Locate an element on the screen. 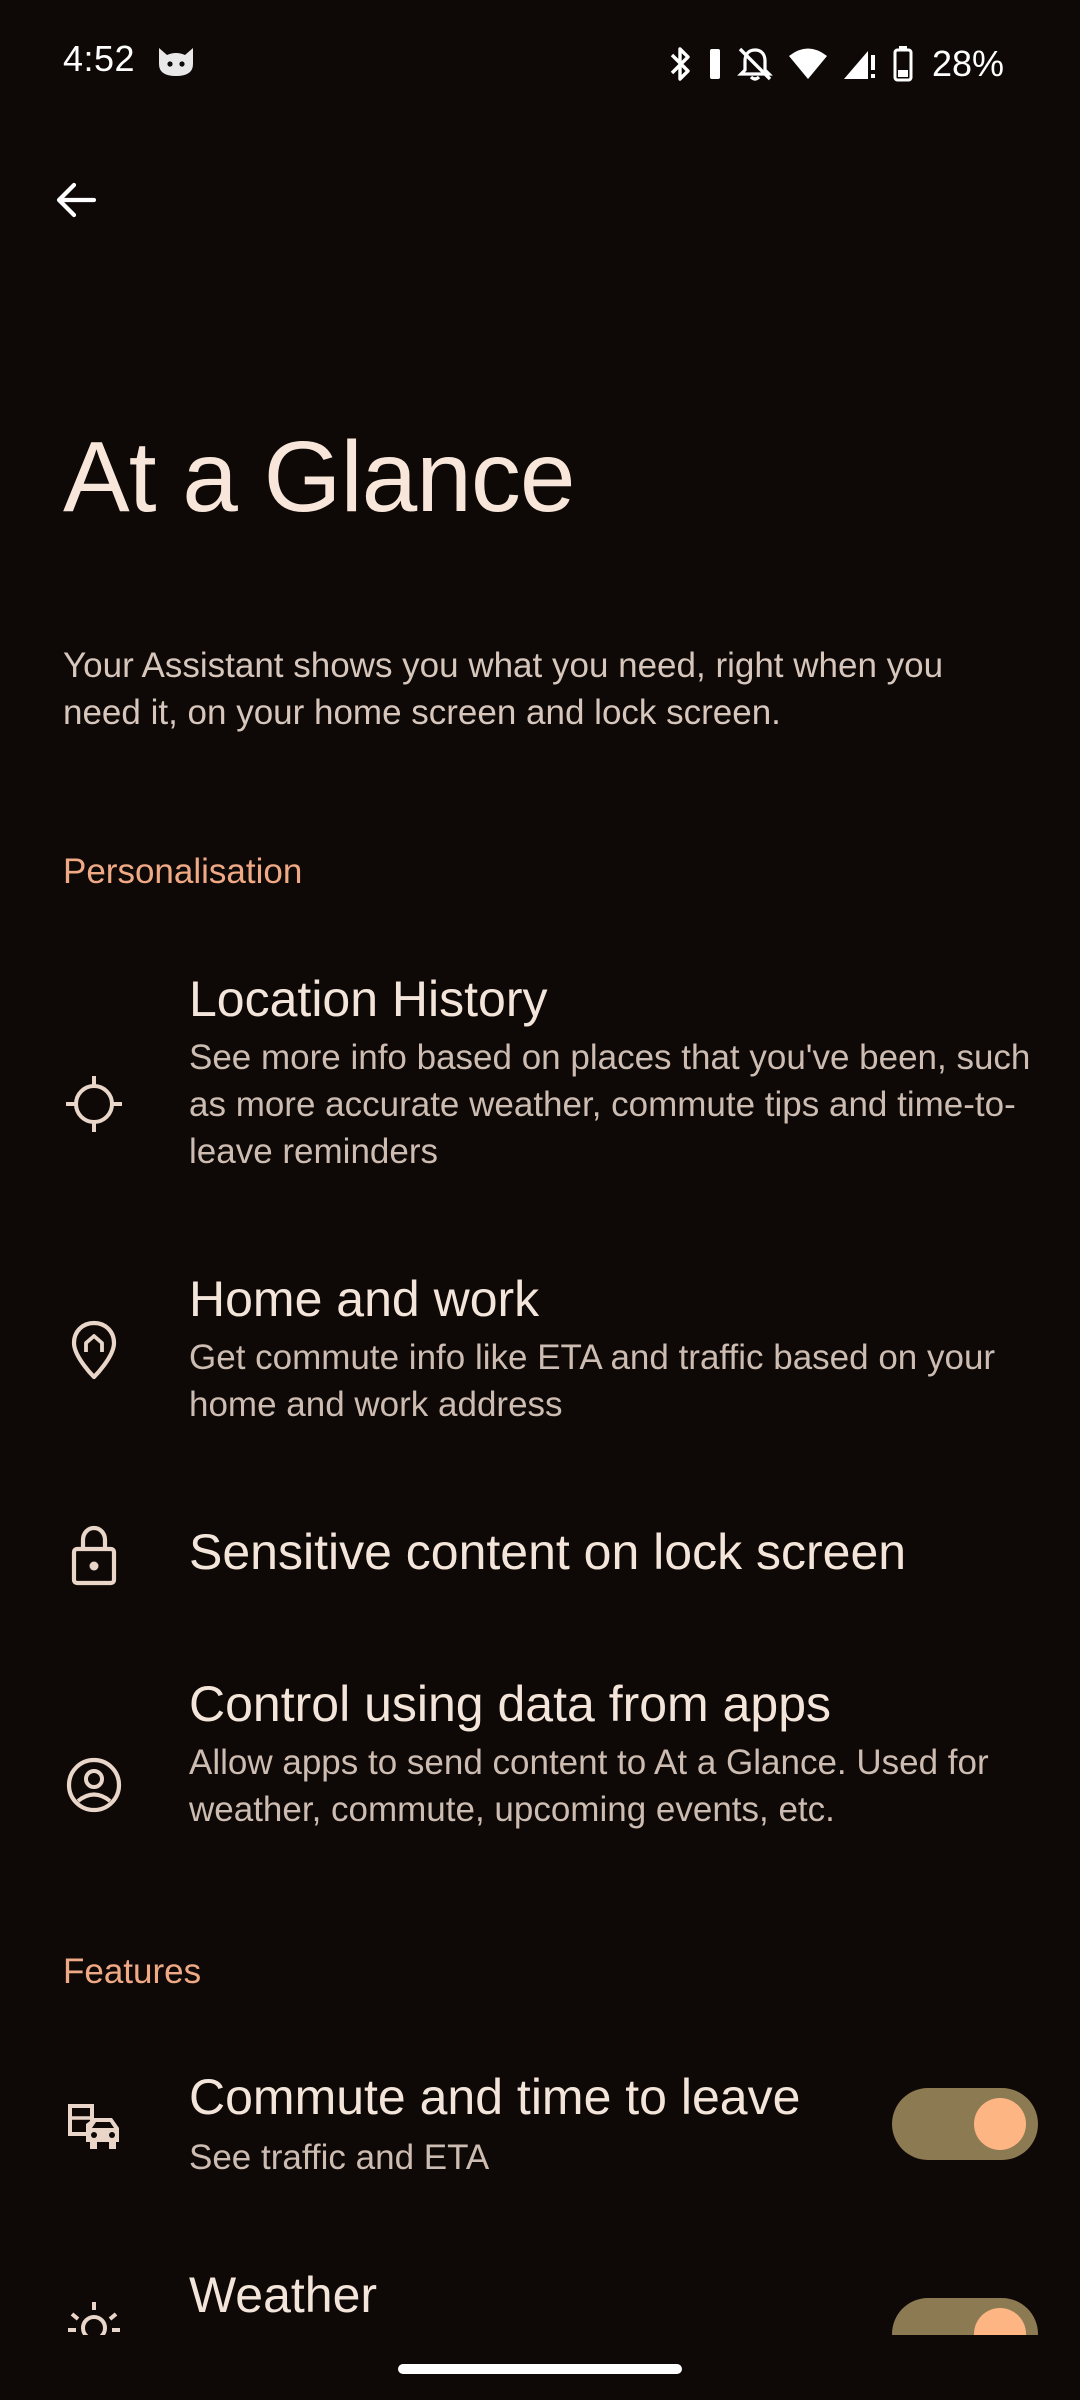  bluetooth-icon is located at coordinates (680, 64).